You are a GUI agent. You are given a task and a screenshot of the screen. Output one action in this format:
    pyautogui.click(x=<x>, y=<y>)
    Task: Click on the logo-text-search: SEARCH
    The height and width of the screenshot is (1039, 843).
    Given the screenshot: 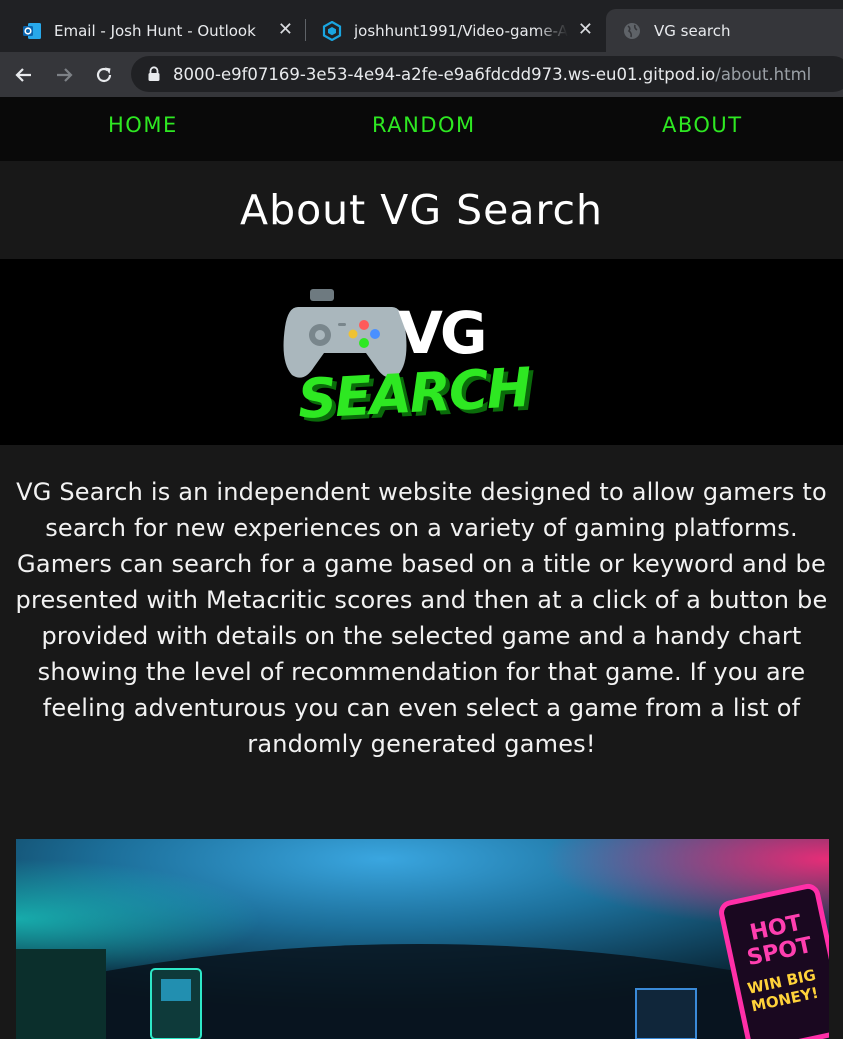 What is the action you would take?
    pyautogui.click(x=414, y=391)
    